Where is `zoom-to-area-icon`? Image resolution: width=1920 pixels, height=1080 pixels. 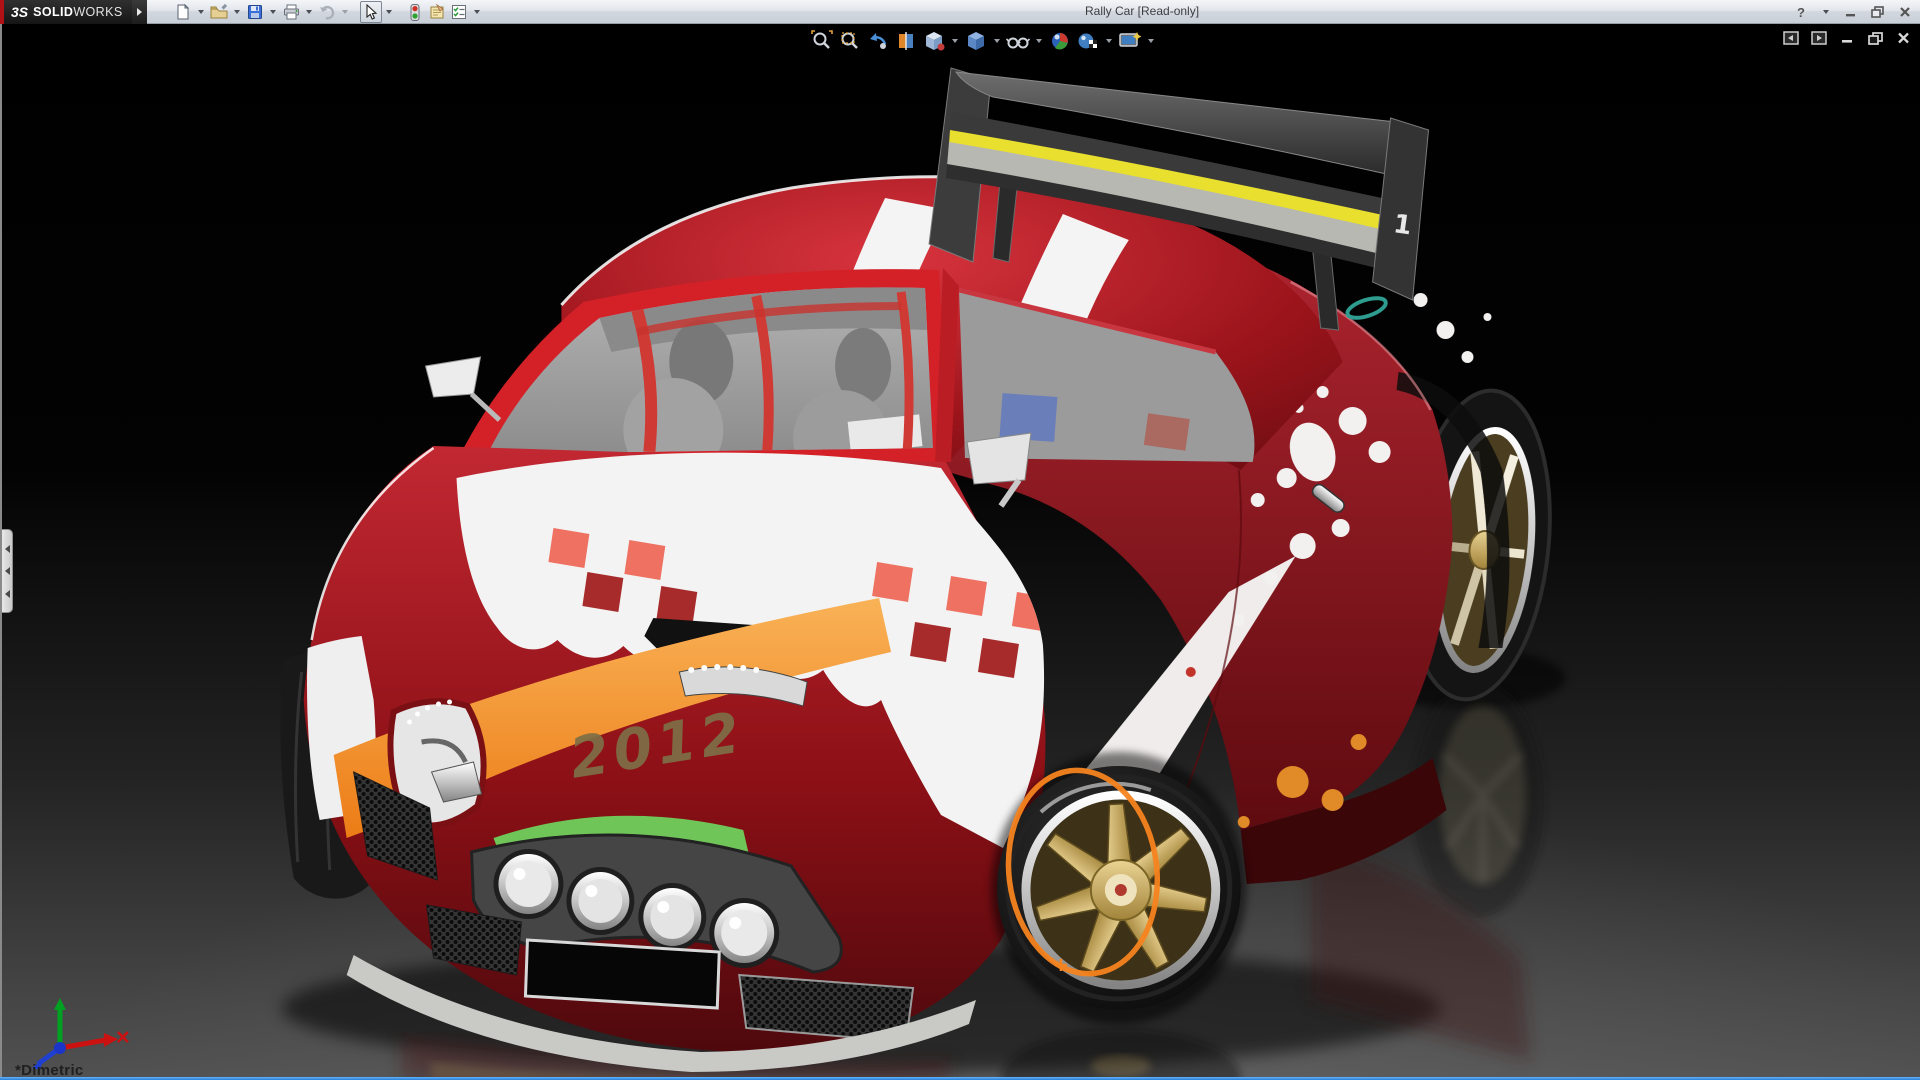
zoom-to-area-icon is located at coordinates (849, 40).